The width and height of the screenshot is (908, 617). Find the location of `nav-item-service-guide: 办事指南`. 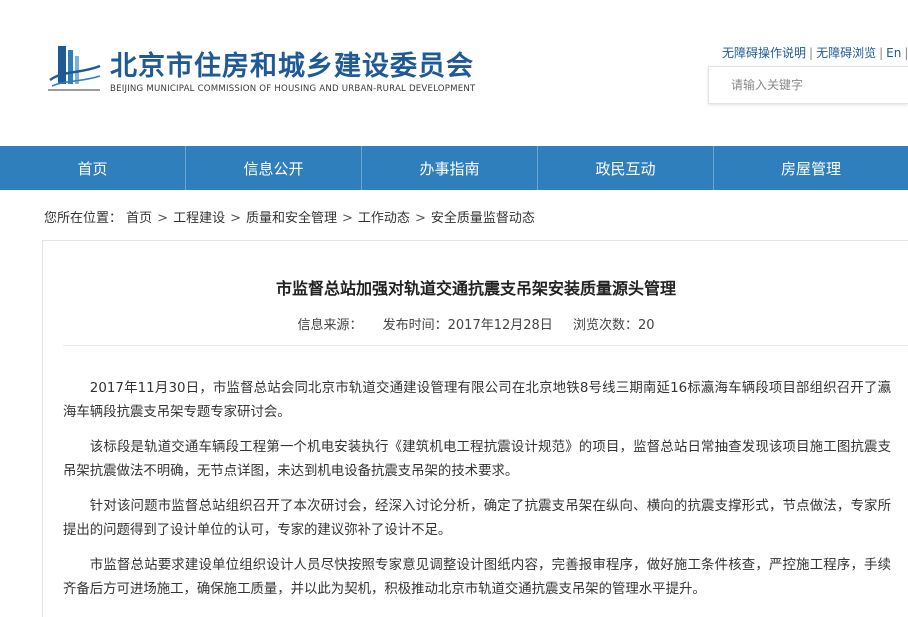

nav-item-service-guide: 办事指南 is located at coordinates (450, 168).